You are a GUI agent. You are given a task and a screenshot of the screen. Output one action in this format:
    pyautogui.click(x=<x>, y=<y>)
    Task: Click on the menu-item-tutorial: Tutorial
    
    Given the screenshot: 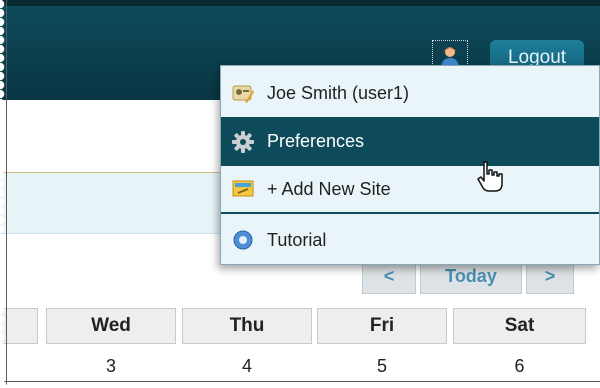 What is the action you would take?
    pyautogui.click(x=410, y=240)
    